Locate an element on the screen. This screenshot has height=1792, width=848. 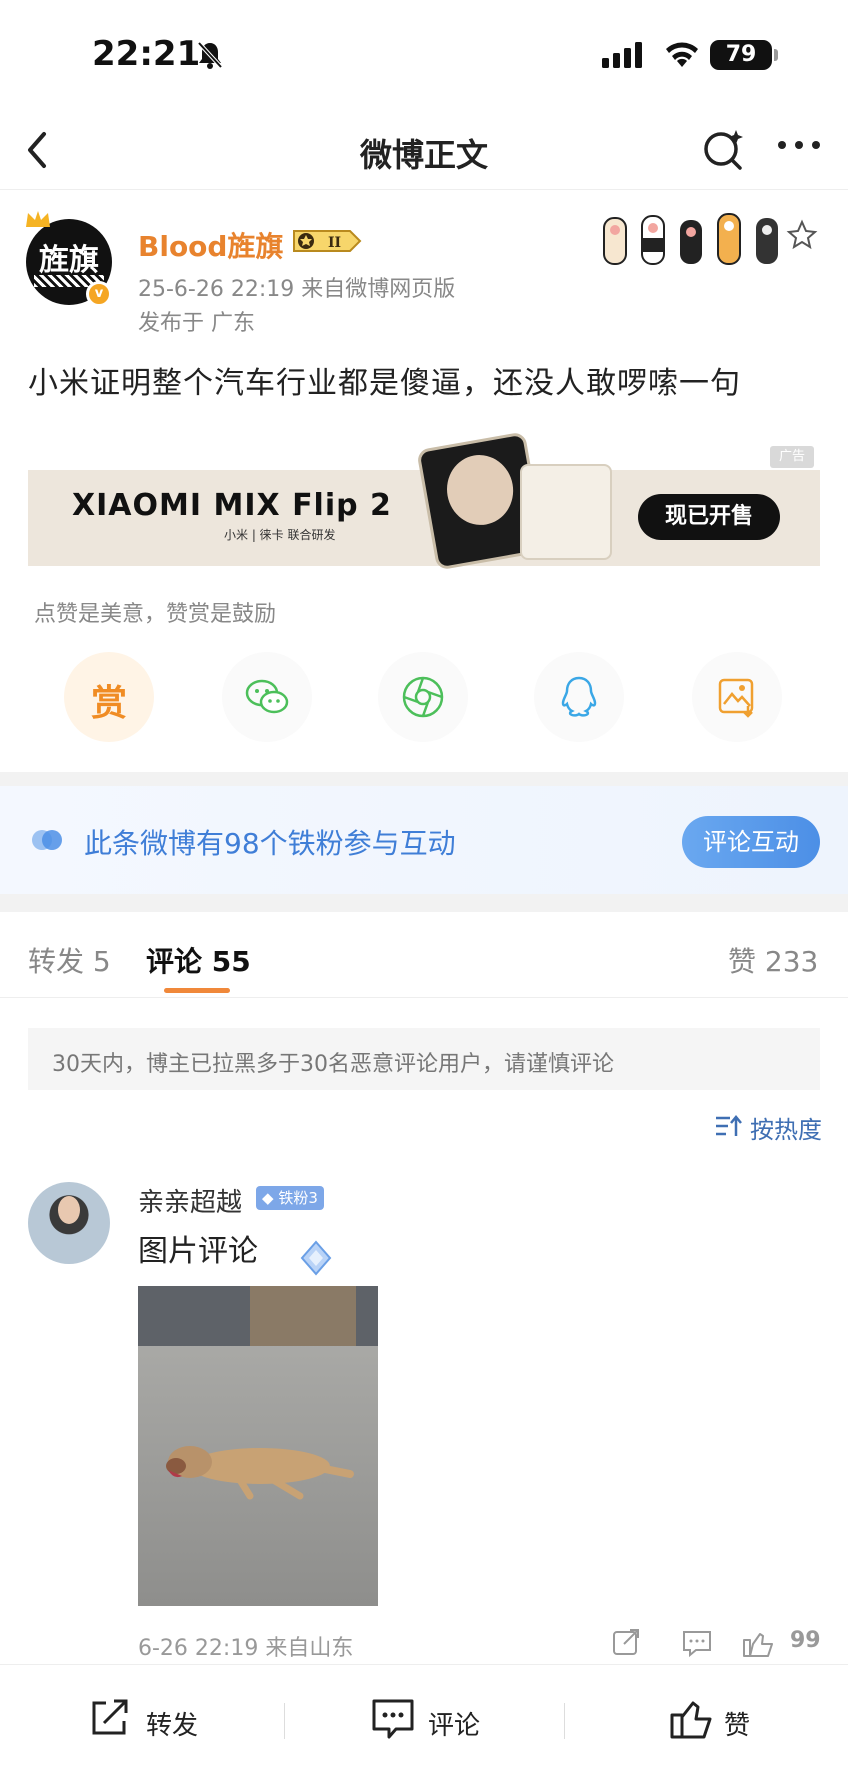
ad-label: 广告 is located at coordinates (792, 457).